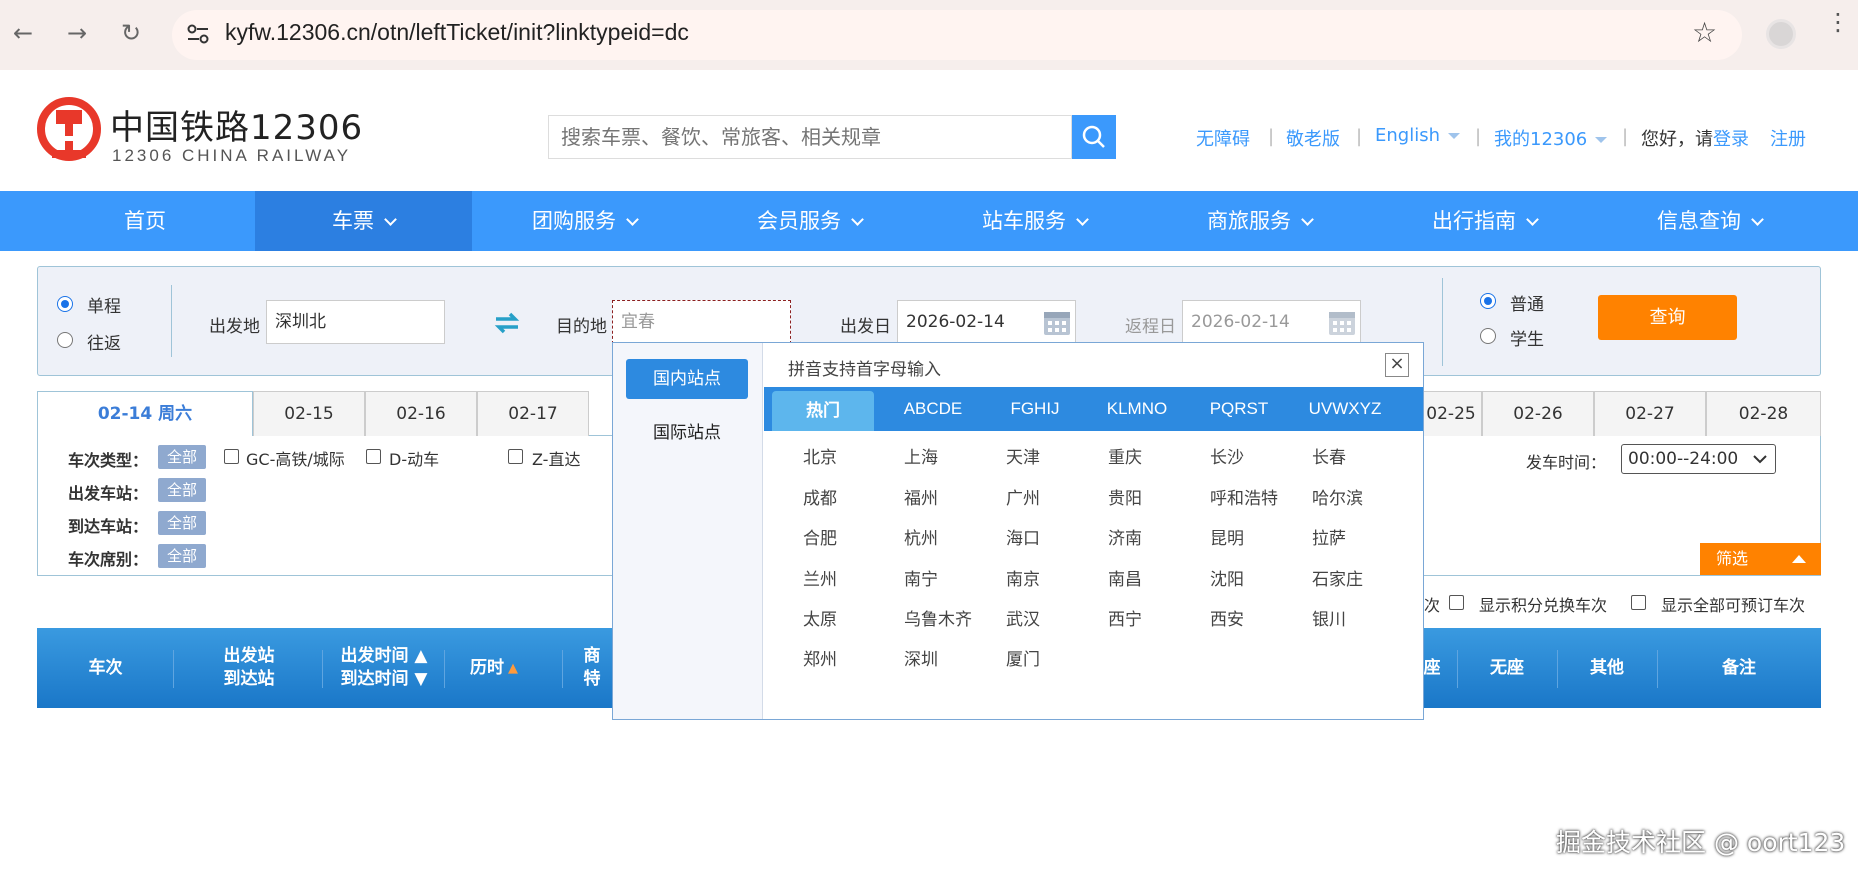 This screenshot has width=1858, height=880. Describe the element at coordinates (1259, 221) in the screenshot. I see `nav-business: 商旅服务` at that location.